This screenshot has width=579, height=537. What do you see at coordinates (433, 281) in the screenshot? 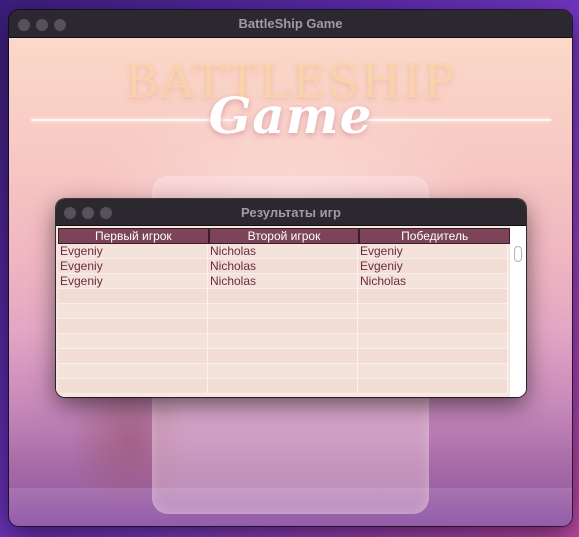
I see `cell-winner: Nicholas` at bounding box center [433, 281].